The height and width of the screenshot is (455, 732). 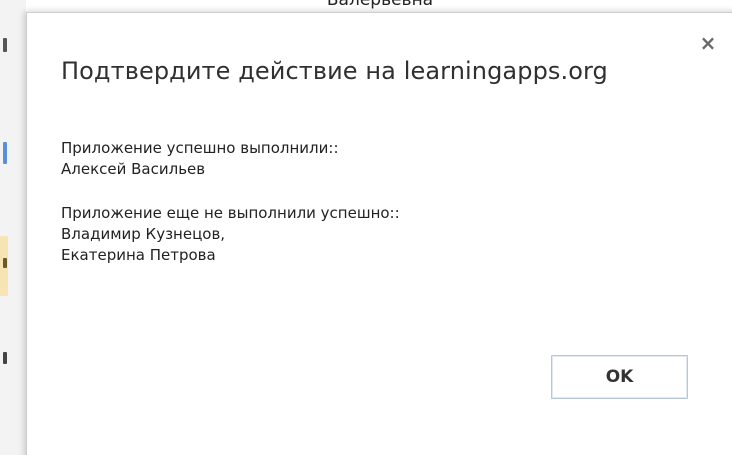 What do you see at coordinates (138, 255) in the screenshot?
I see `student-name: Екатерина Петрова` at bounding box center [138, 255].